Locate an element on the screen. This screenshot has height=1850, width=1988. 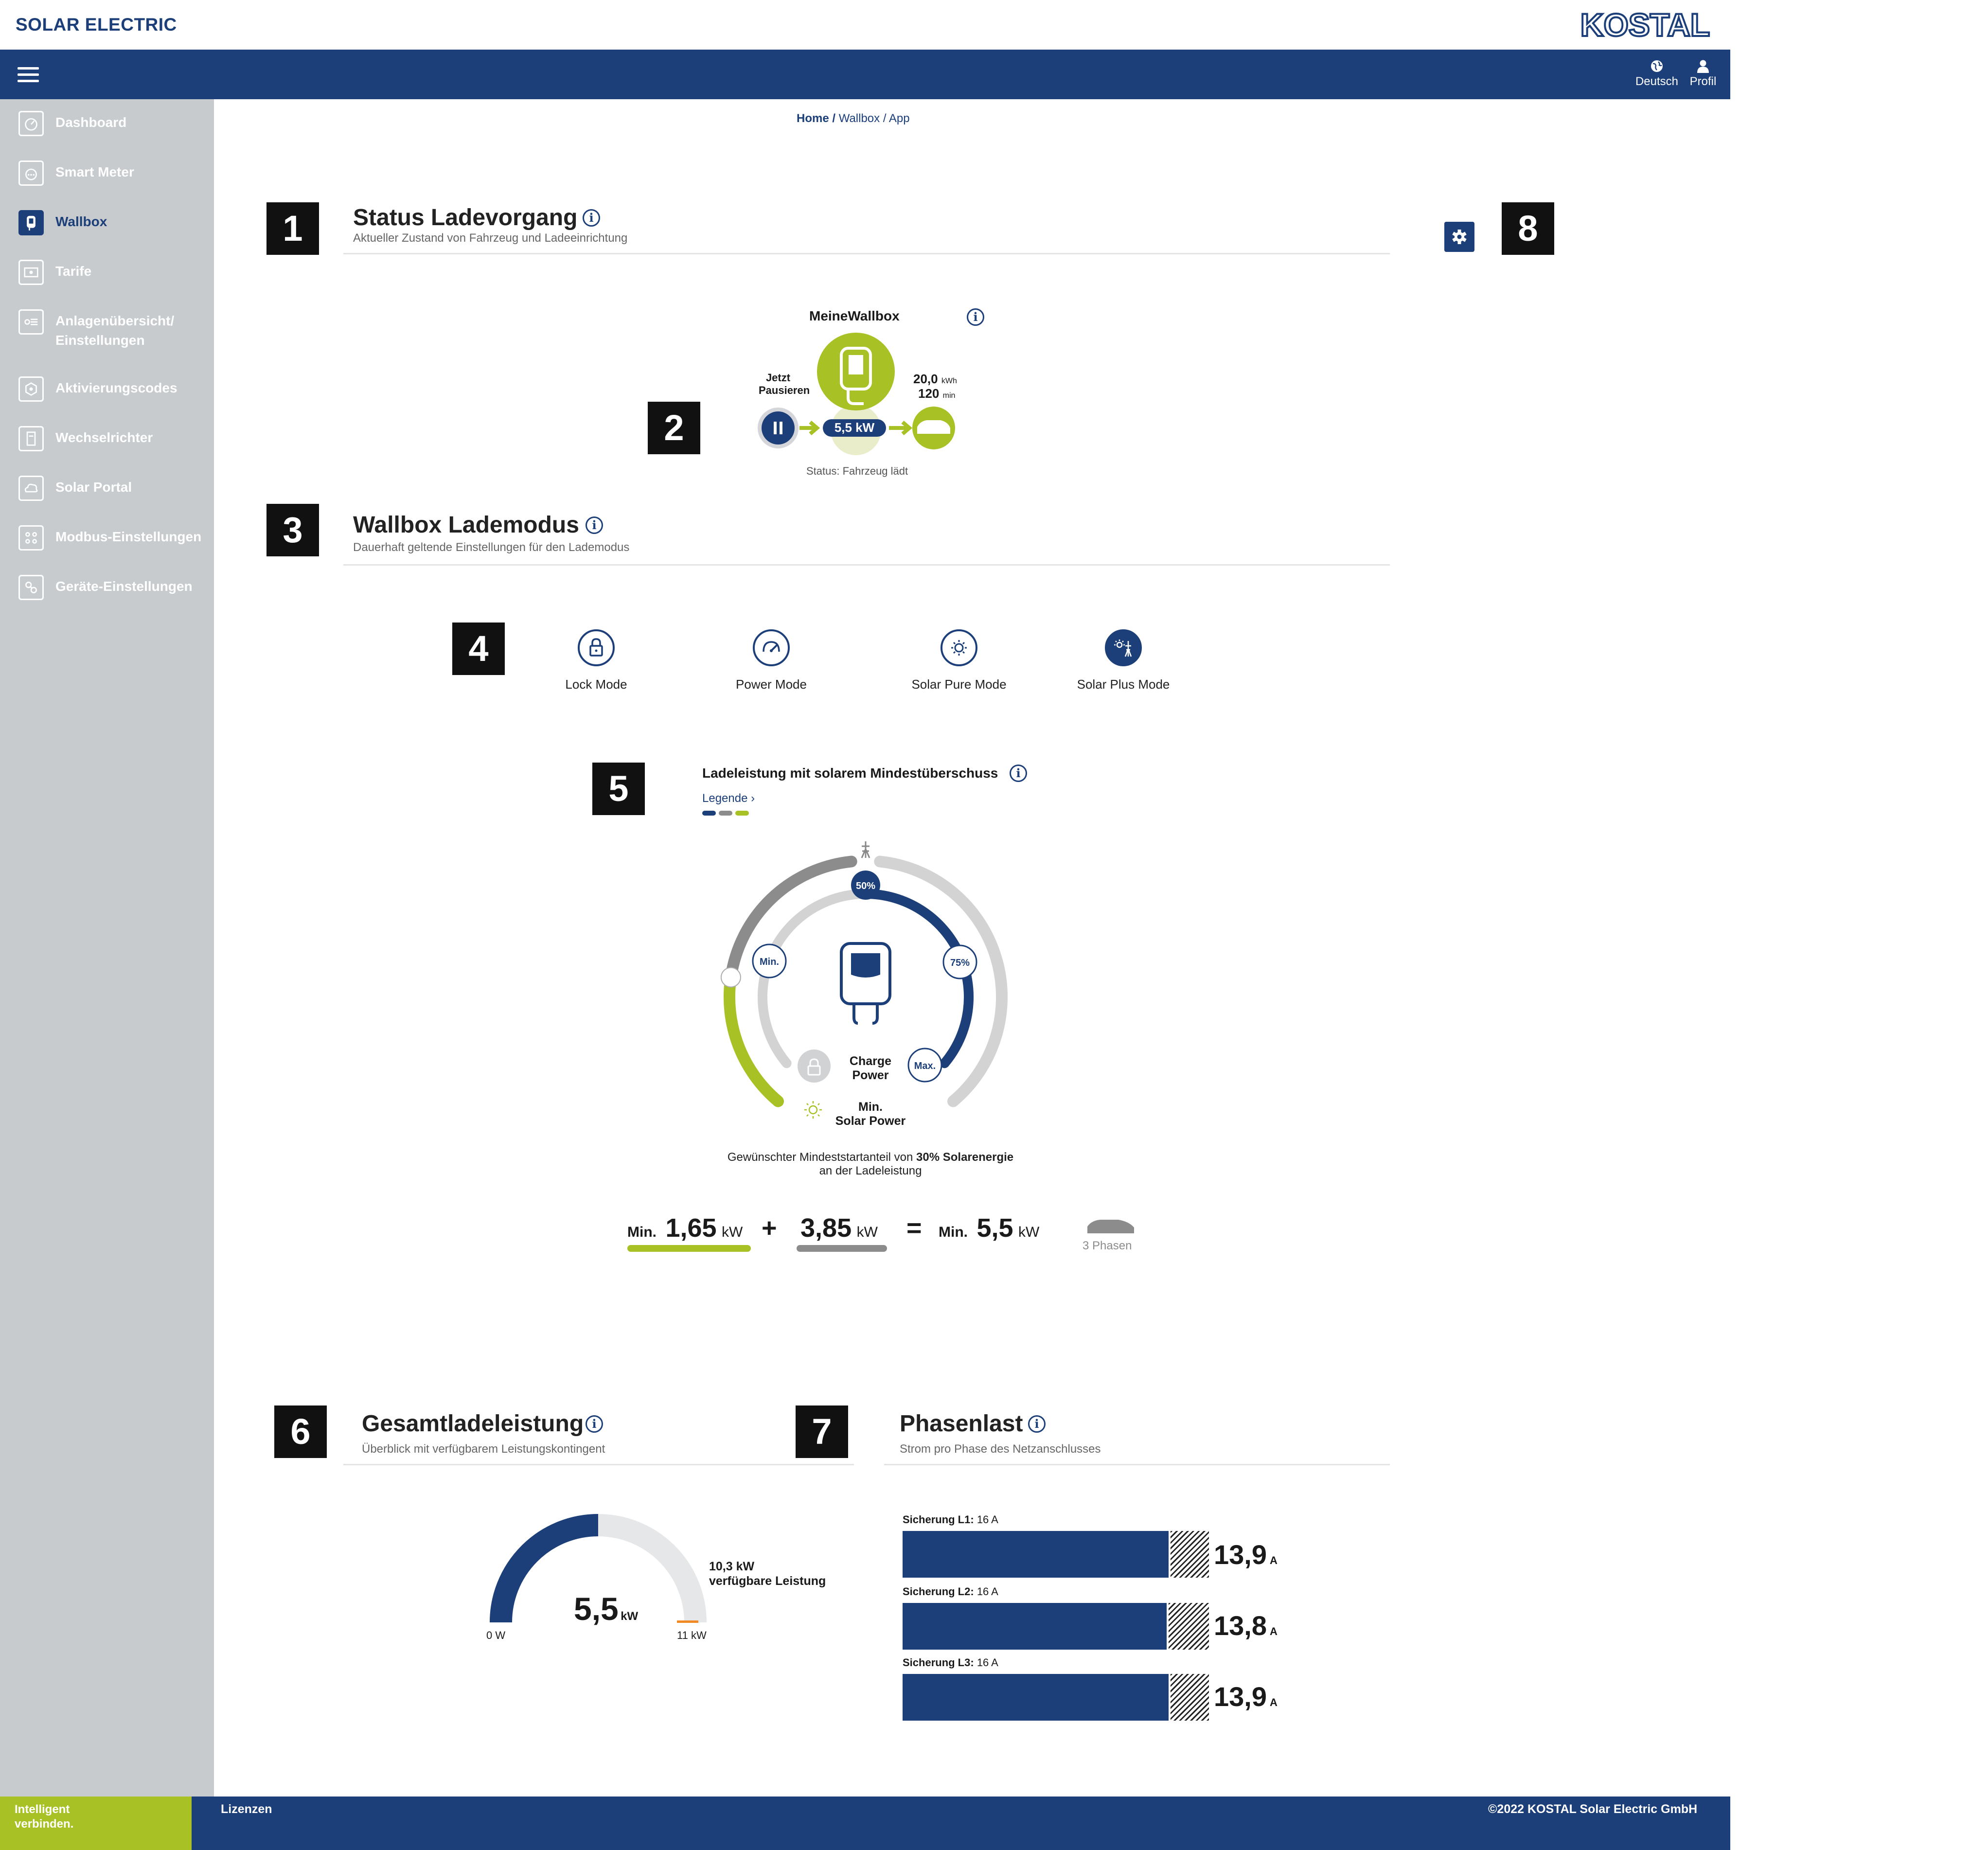
energy-value: 20,0 is located at coordinates (925, 379).